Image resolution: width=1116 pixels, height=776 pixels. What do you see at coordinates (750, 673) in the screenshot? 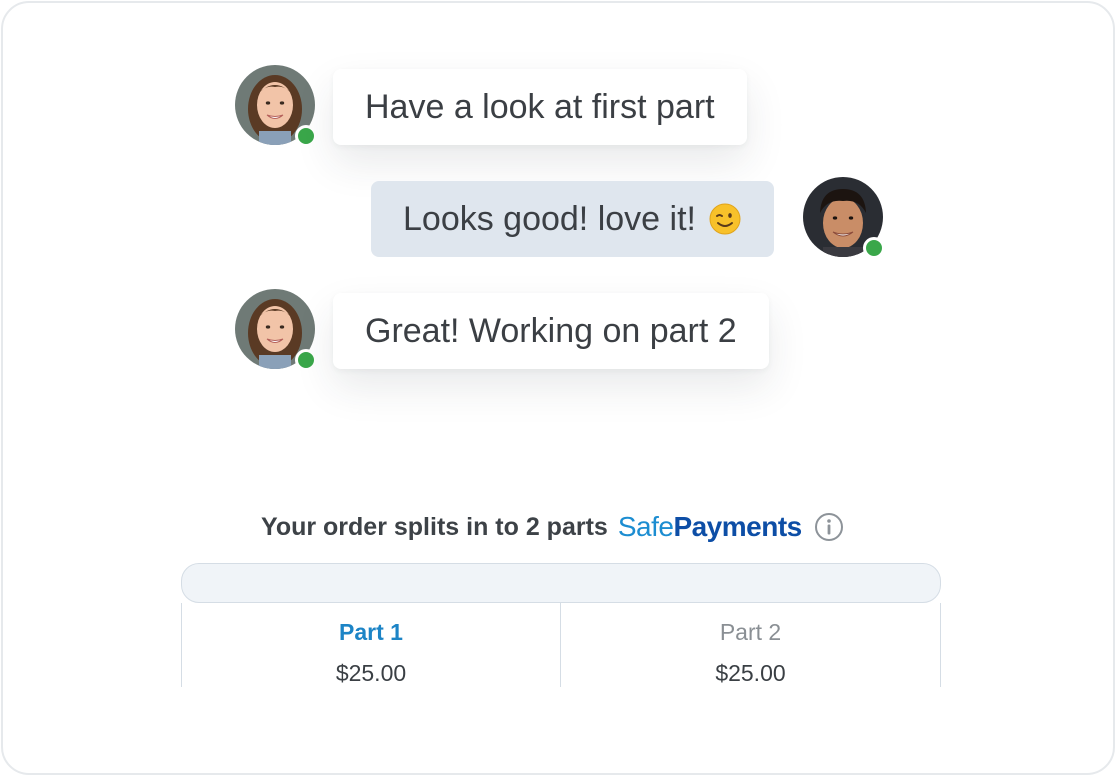
I see `part-2-amount: $25.00` at bounding box center [750, 673].